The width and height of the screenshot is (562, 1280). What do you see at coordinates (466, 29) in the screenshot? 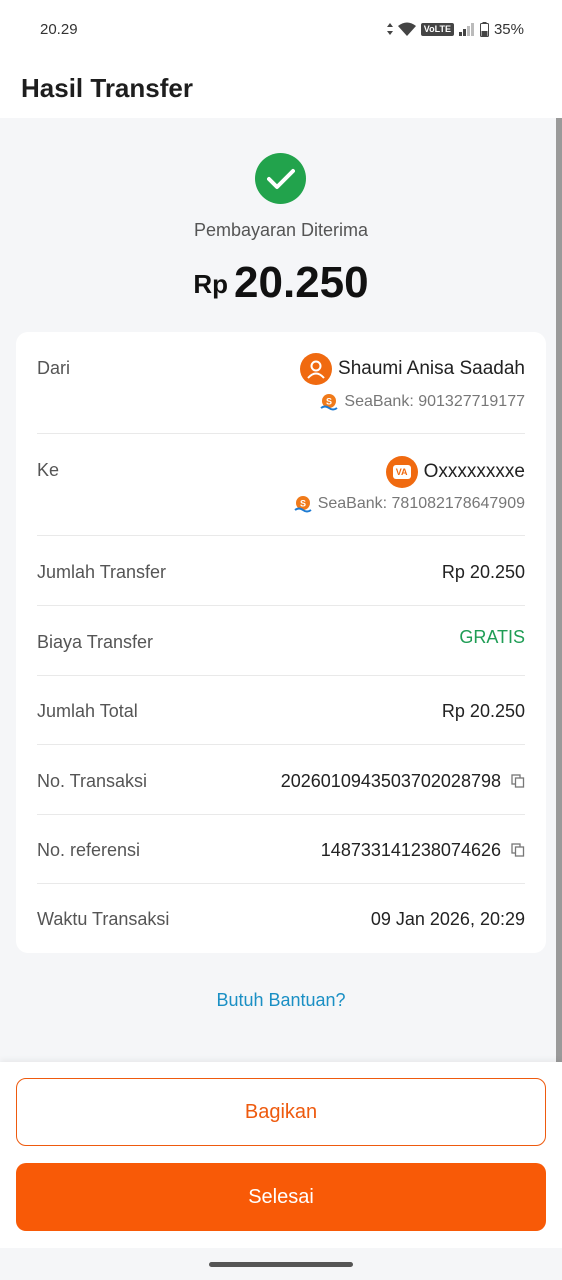
I see `signal-icon` at bounding box center [466, 29].